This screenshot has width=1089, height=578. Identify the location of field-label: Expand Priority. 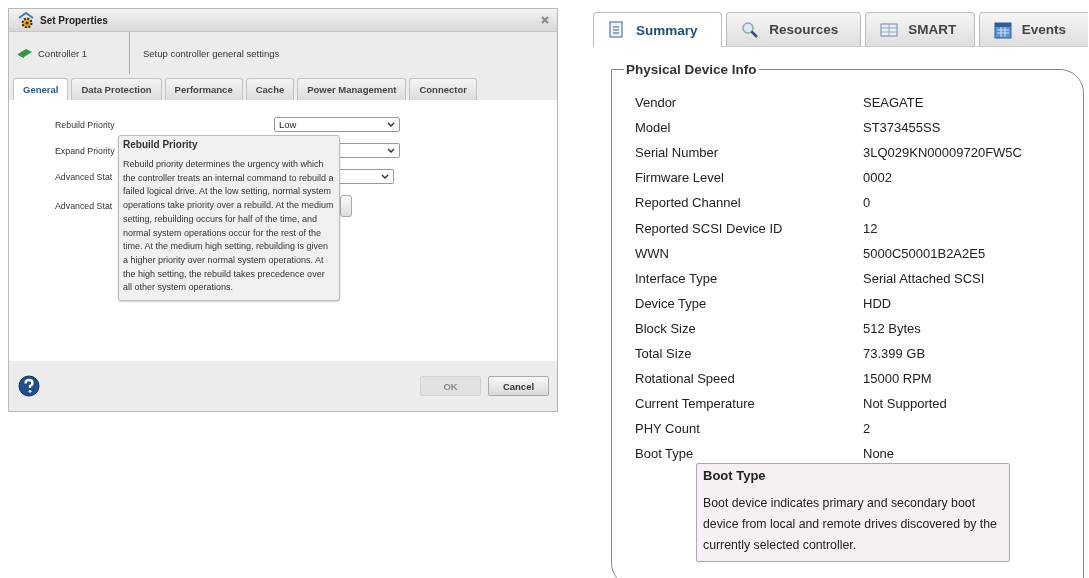
(85, 150).